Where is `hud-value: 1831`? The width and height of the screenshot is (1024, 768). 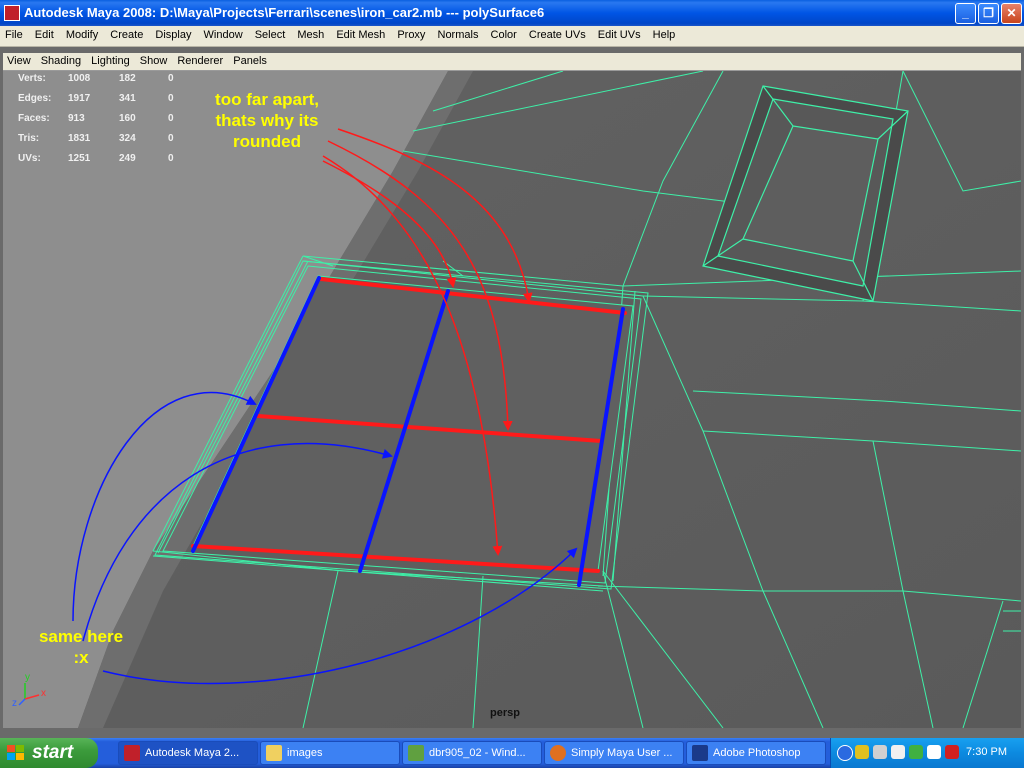 hud-value: 1831 is located at coordinates (79, 138).